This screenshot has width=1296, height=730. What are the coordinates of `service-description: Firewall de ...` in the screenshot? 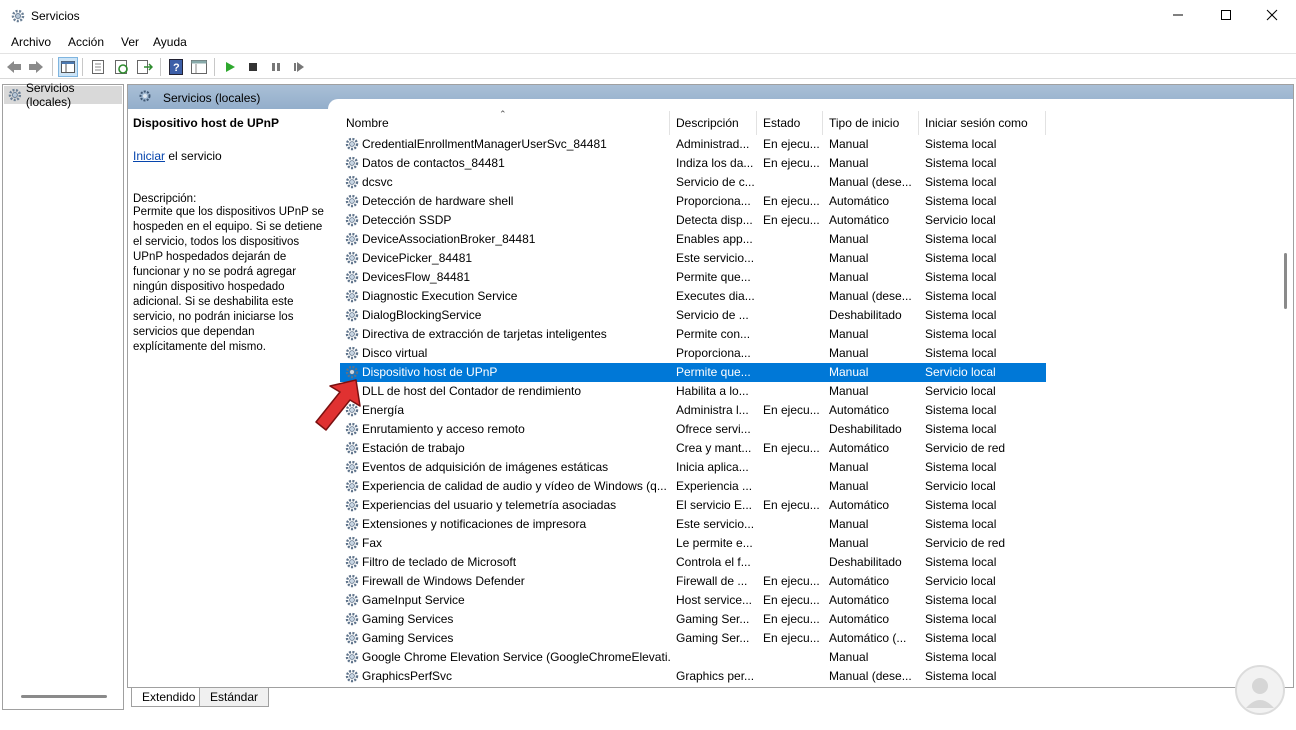 It's located at (712, 581).